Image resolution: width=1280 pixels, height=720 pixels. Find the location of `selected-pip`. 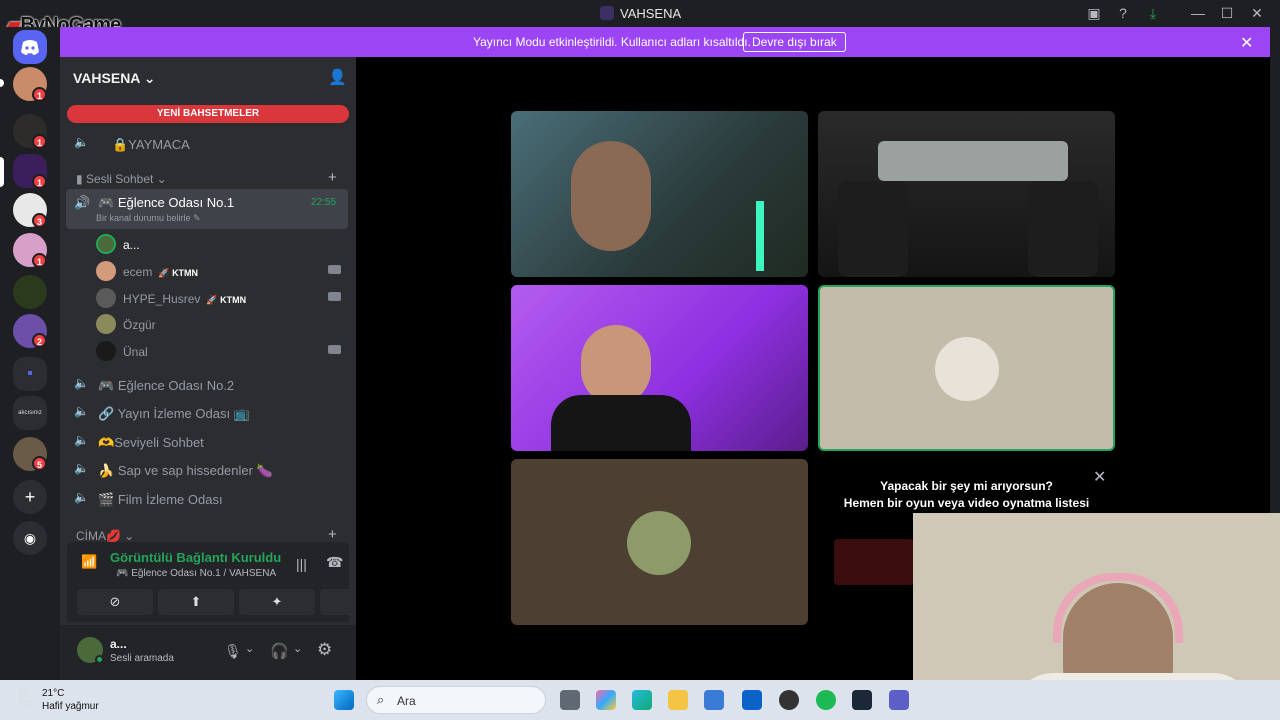

selected-pip is located at coordinates (2, 172).